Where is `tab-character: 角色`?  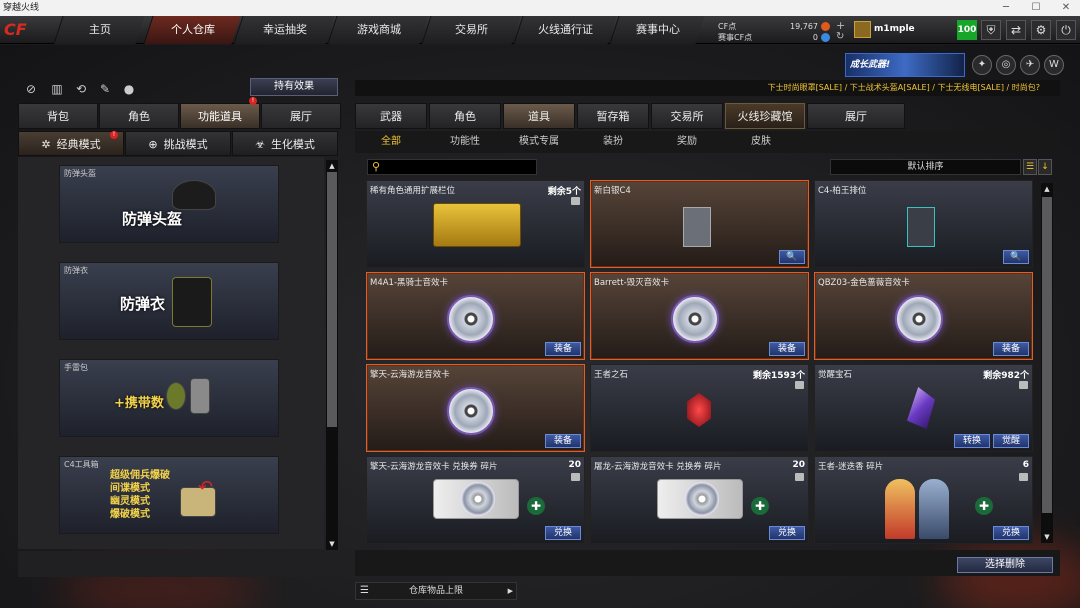 tab-character: 角色 is located at coordinates (139, 116).